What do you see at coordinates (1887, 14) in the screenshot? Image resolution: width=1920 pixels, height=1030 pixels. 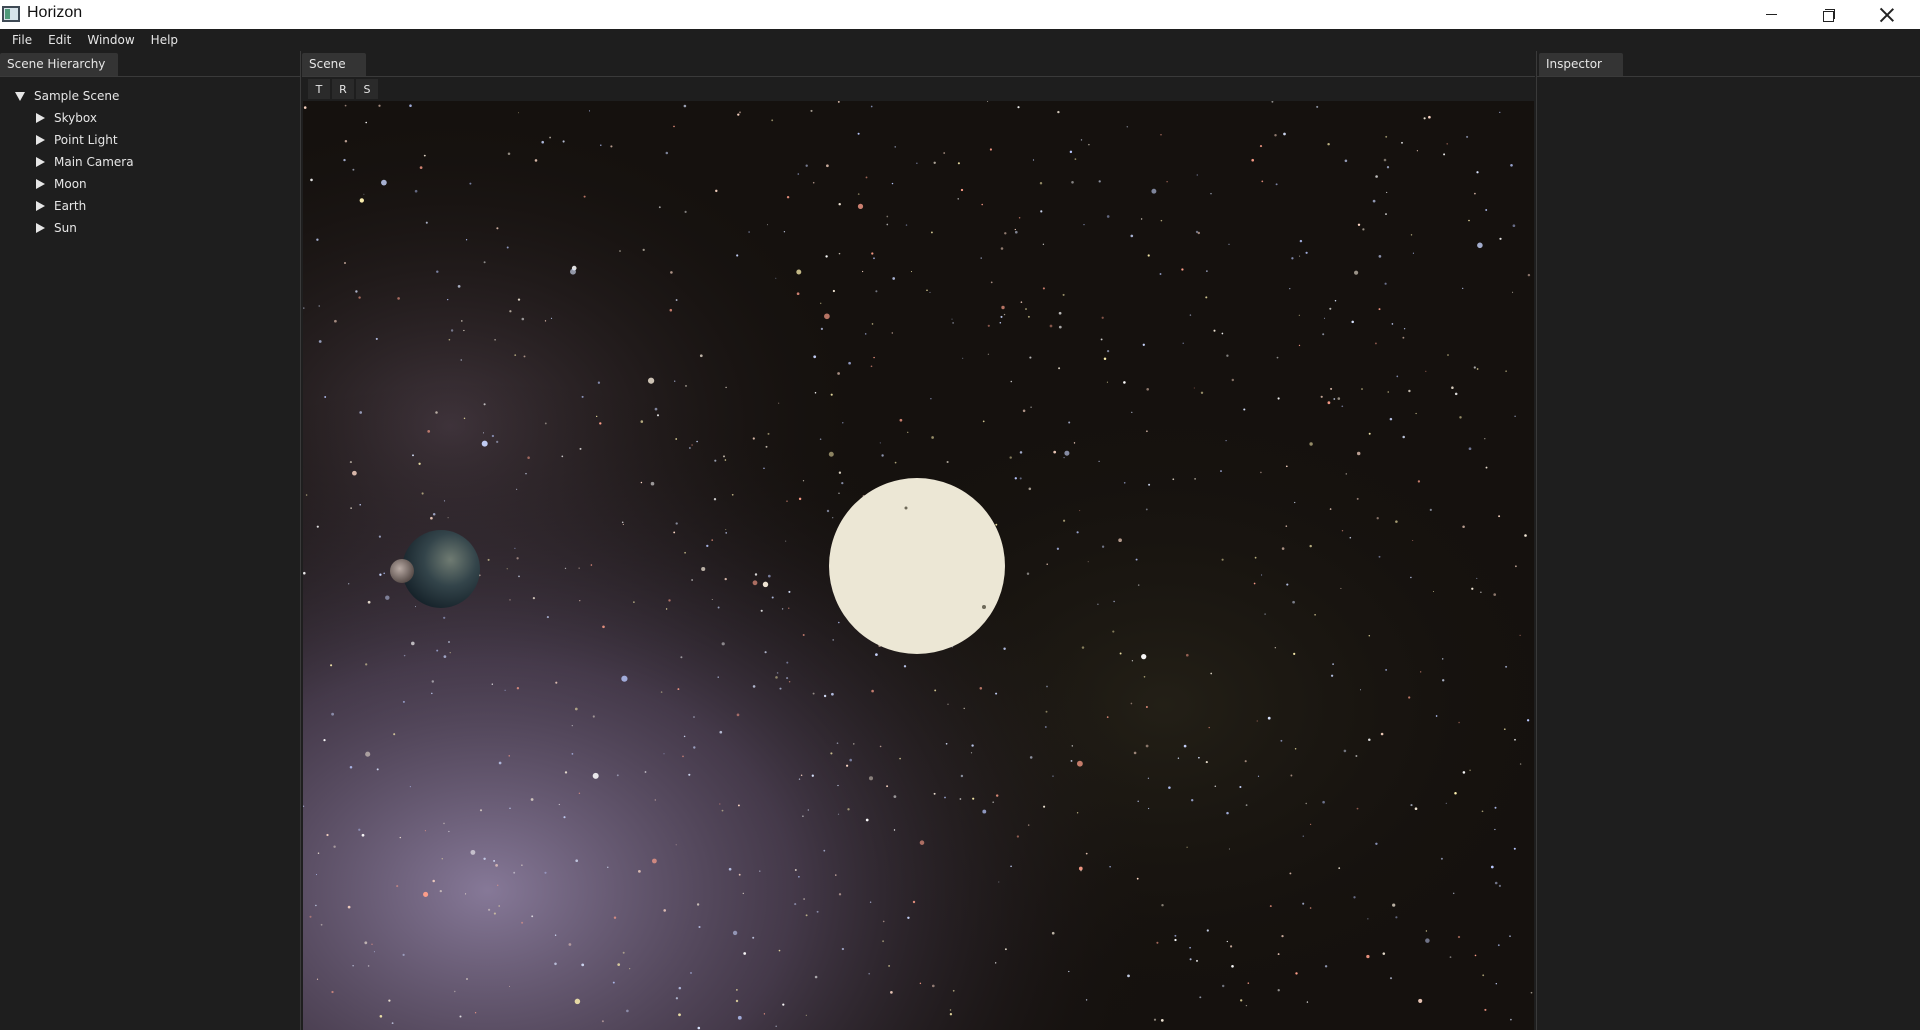 I see `close-button` at bounding box center [1887, 14].